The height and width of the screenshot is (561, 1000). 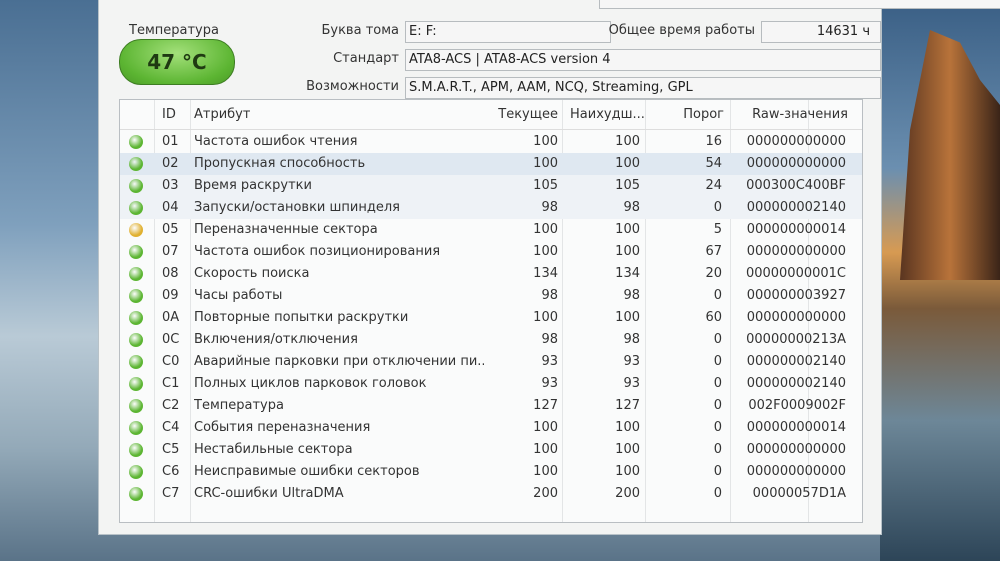 What do you see at coordinates (794, 114) in the screenshot?
I see `header-raw: Raw-значения` at bounding box center [794, 114].